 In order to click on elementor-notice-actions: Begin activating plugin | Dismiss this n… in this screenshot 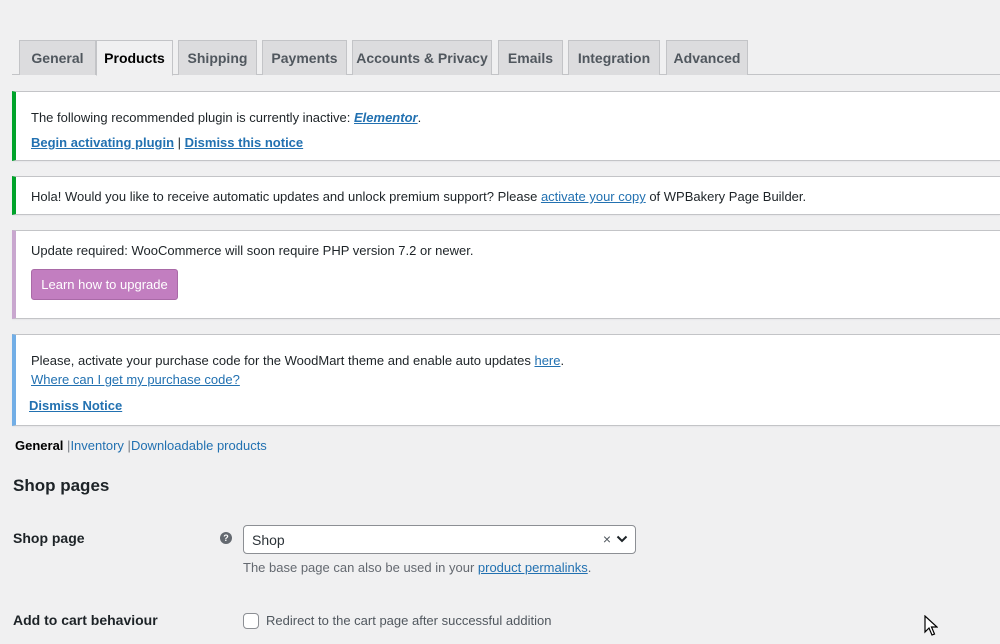, I will do `click(167, 142)`.